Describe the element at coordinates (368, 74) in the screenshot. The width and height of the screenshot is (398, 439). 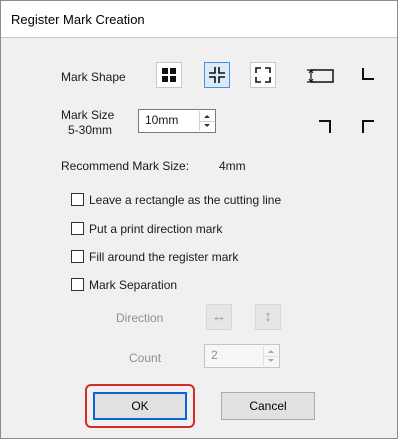
I see `top-right-mark-preview-icon` at that location.